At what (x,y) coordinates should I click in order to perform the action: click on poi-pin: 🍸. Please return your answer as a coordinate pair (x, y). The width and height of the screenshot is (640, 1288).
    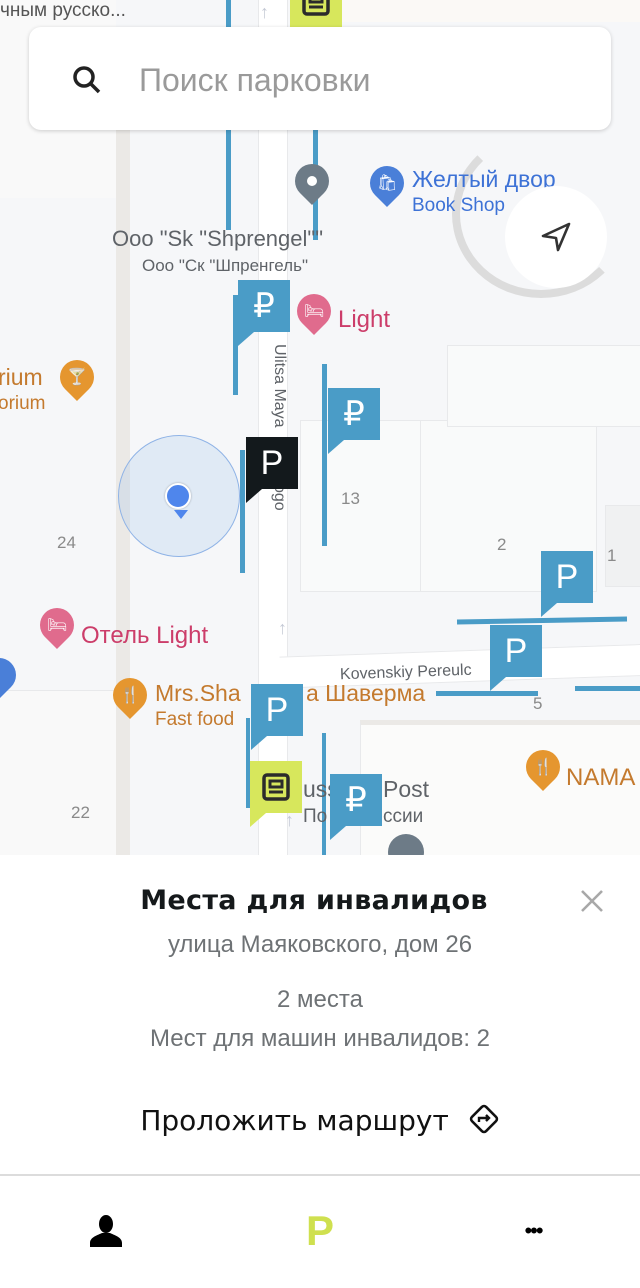
    Looking at the image, I should click on (77, 377).